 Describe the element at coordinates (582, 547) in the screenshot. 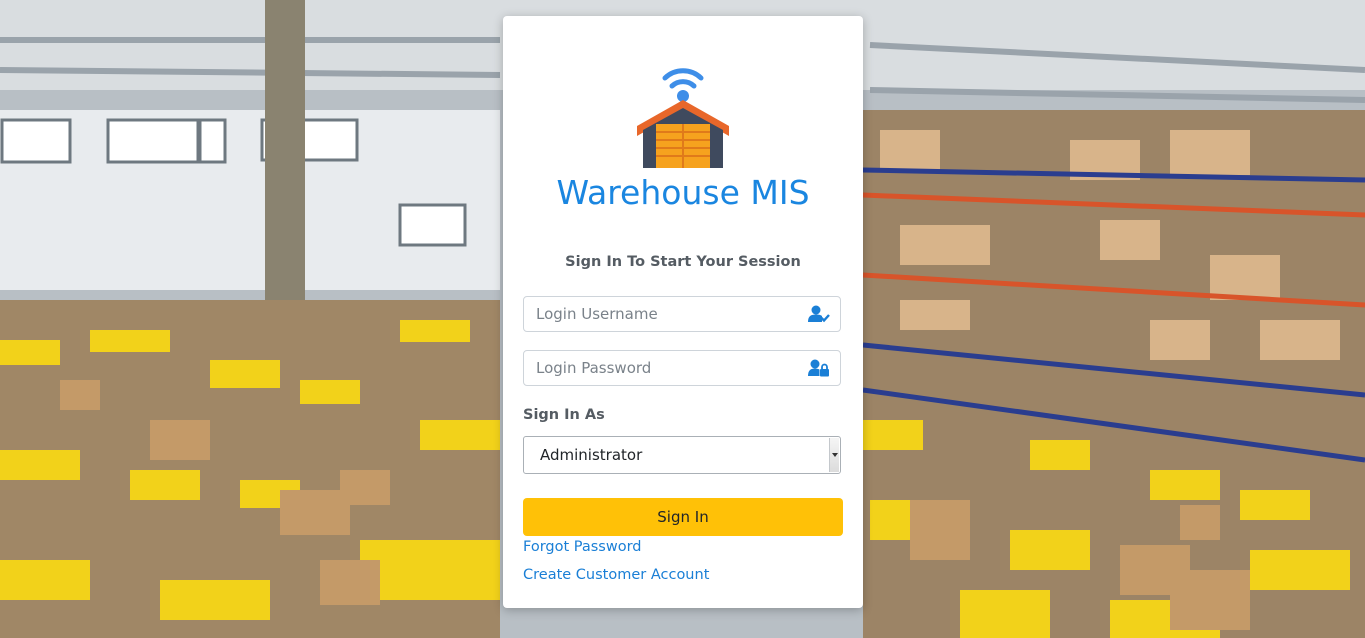

I see `forgot-password-link: Forgot Password` at that location.